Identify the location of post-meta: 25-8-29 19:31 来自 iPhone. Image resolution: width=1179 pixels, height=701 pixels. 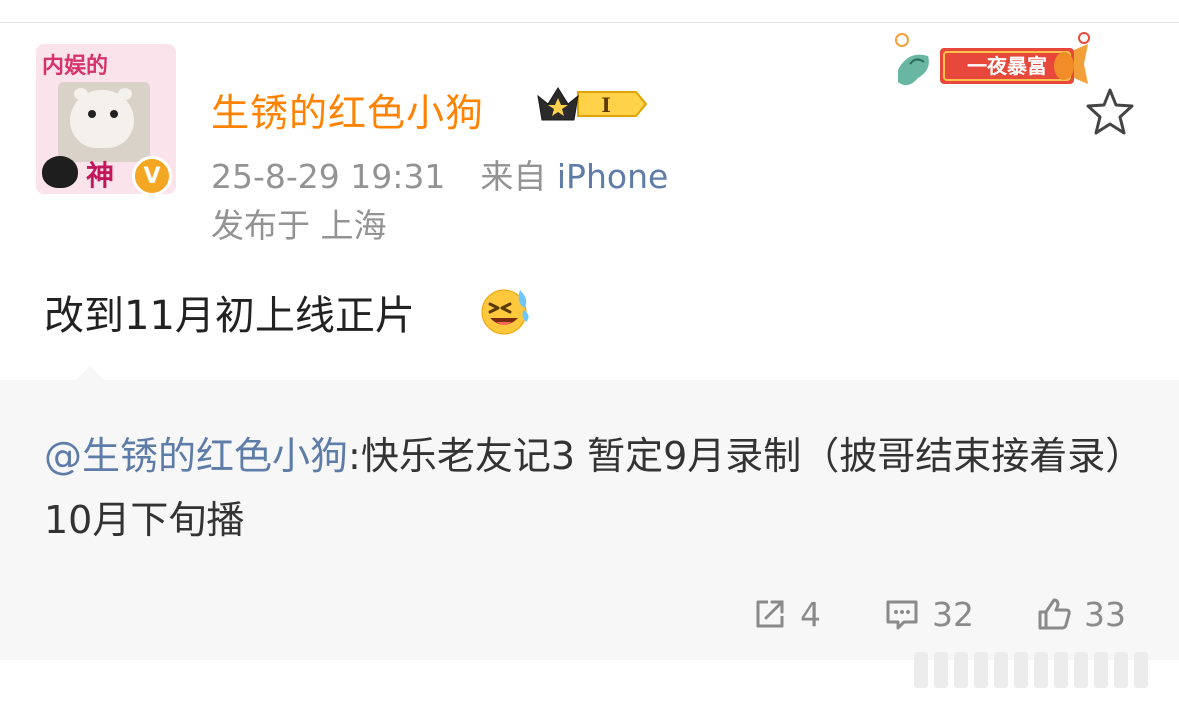
(439, 174).